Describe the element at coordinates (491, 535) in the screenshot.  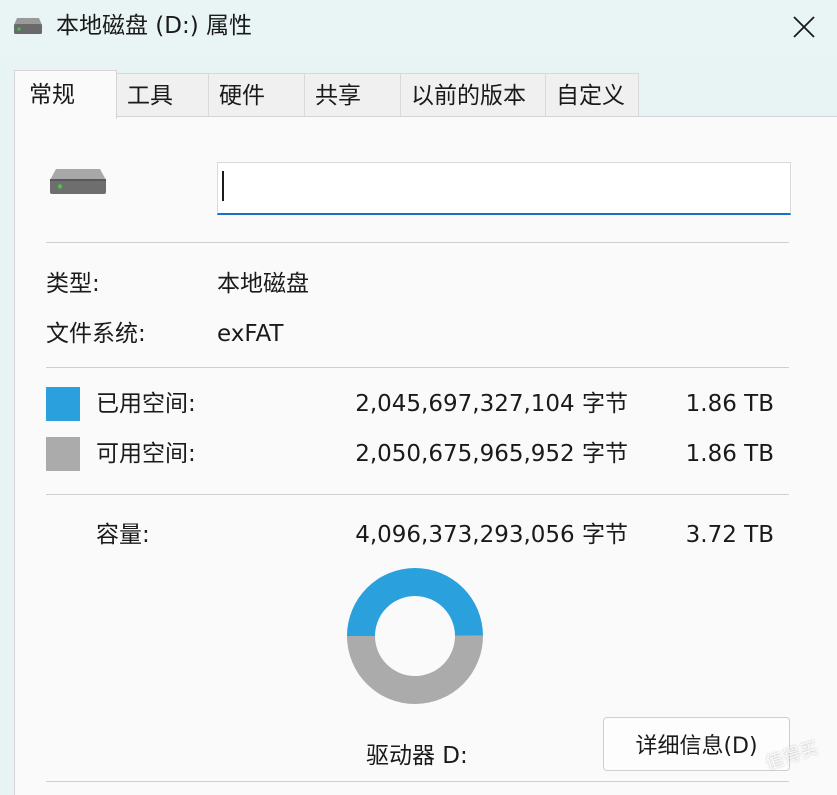
I see `capacity-bytes: 4,096,373,293,056 字节` at that location.